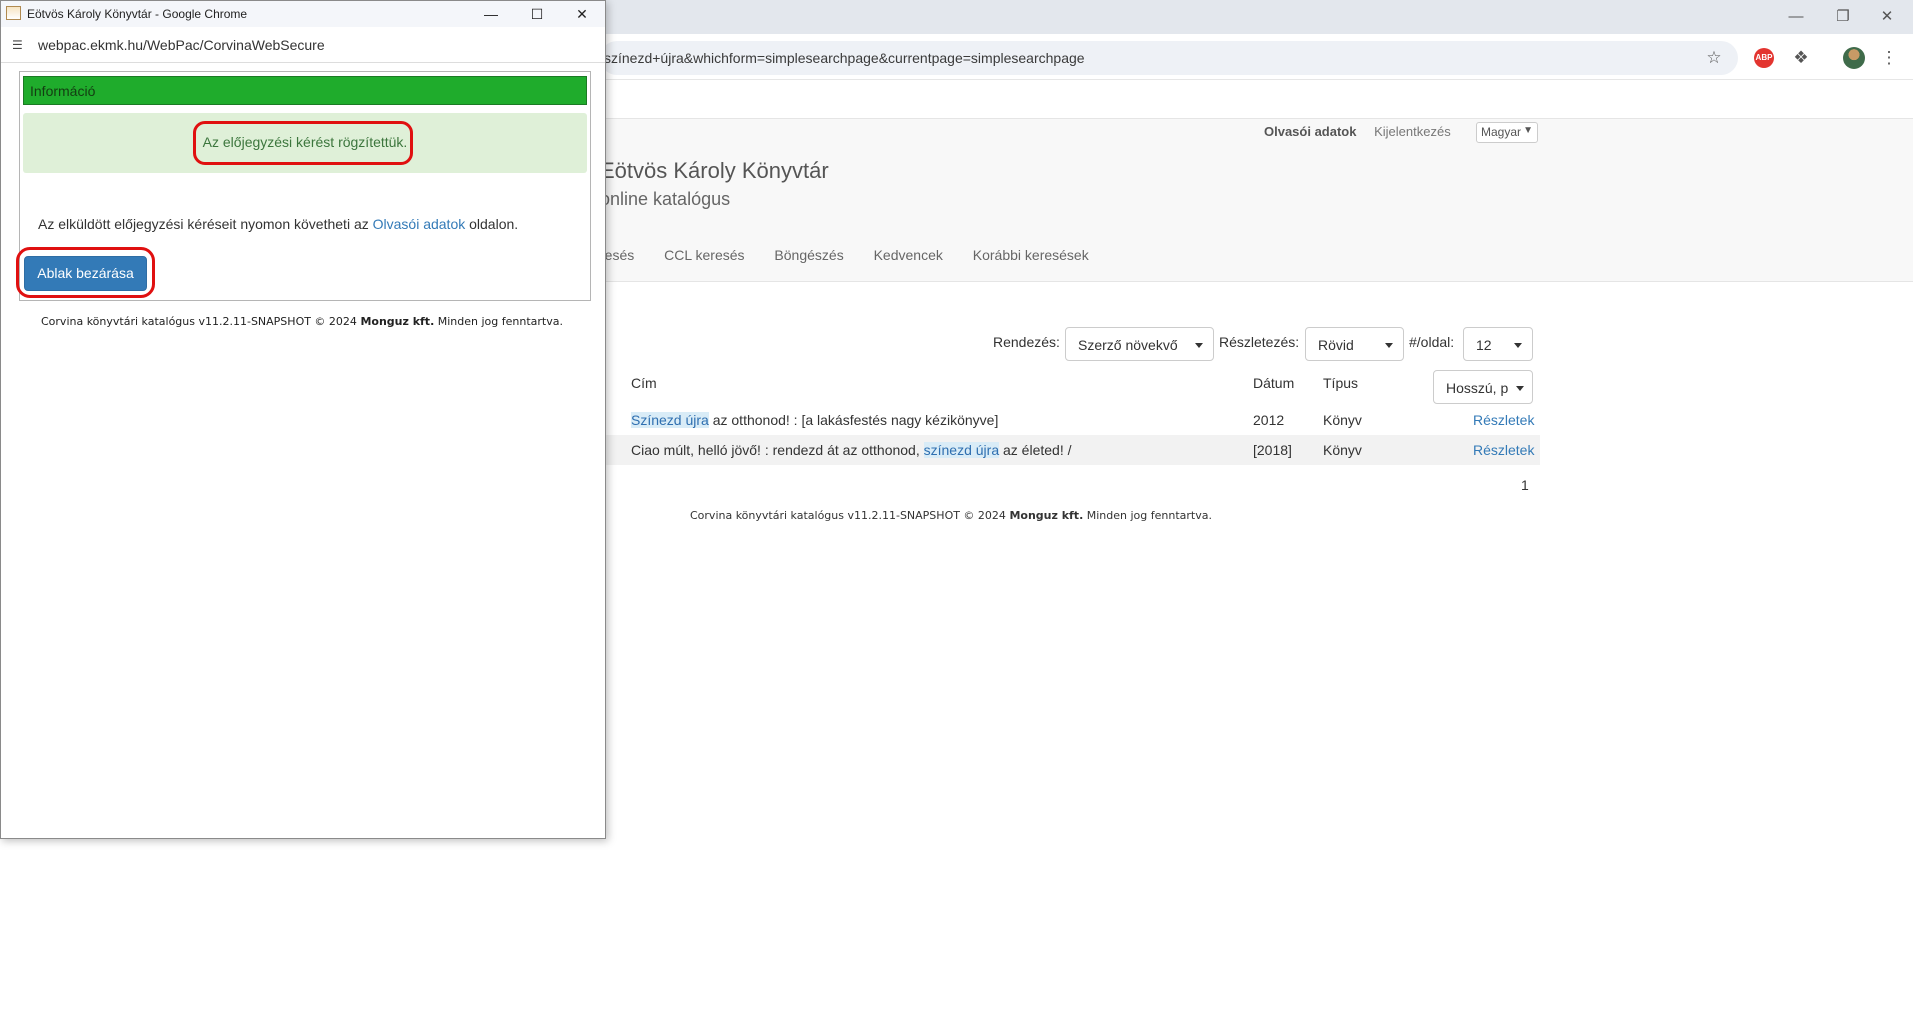  Describe the element at coordinates (670, 420) in the screenshot. I see `title-highlight: Színezd újra` at that location.